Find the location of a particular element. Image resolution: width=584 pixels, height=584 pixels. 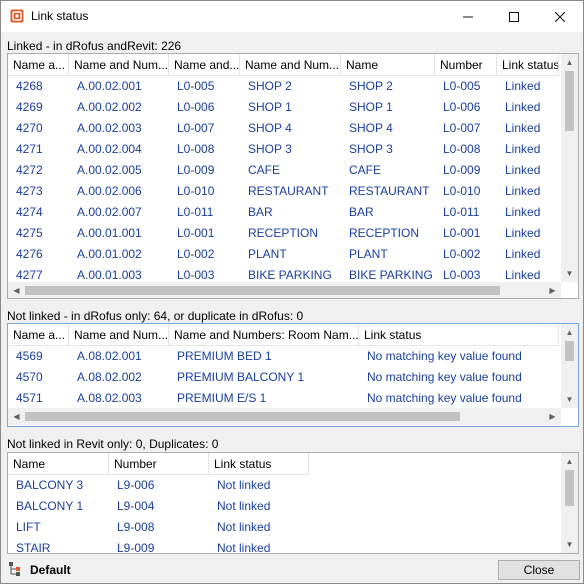

table-row: BALCONY 1 L9-004 Not linked is located at coordinates (158, 506).